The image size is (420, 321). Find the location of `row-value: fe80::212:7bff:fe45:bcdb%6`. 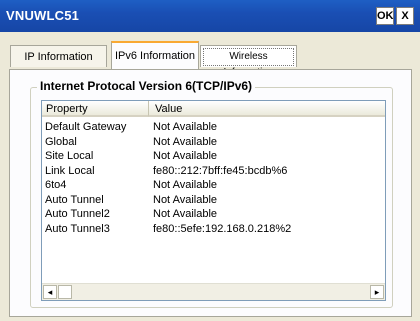

row-value: fe80::212:7bff:fe45:bcdb%6 is located at coordinates (220, 170).